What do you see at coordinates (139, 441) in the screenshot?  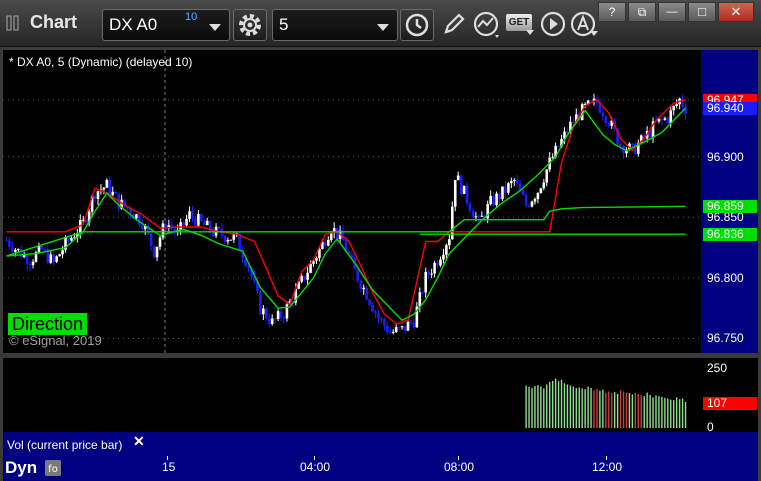 I see `close-study-icon: ✕` at bounding box center [139, 441].